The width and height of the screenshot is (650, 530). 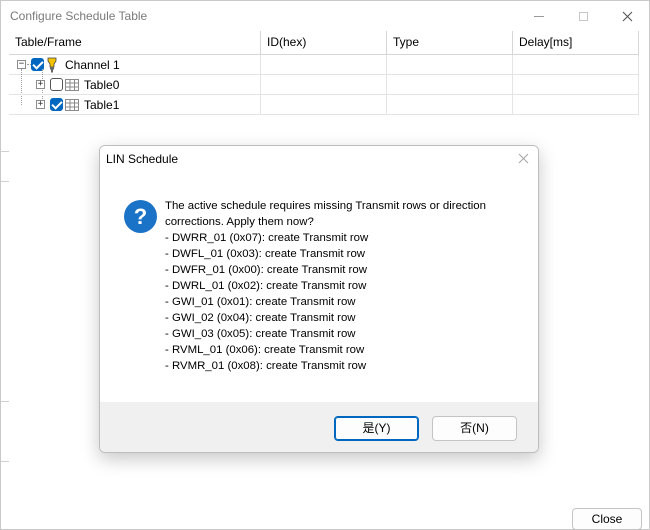 What do you see at coordinates (260, 334) in the screenshot?
I see `message-line: - GWI_03 (0x05): create Transmit row` at bounding box center [260, 334].